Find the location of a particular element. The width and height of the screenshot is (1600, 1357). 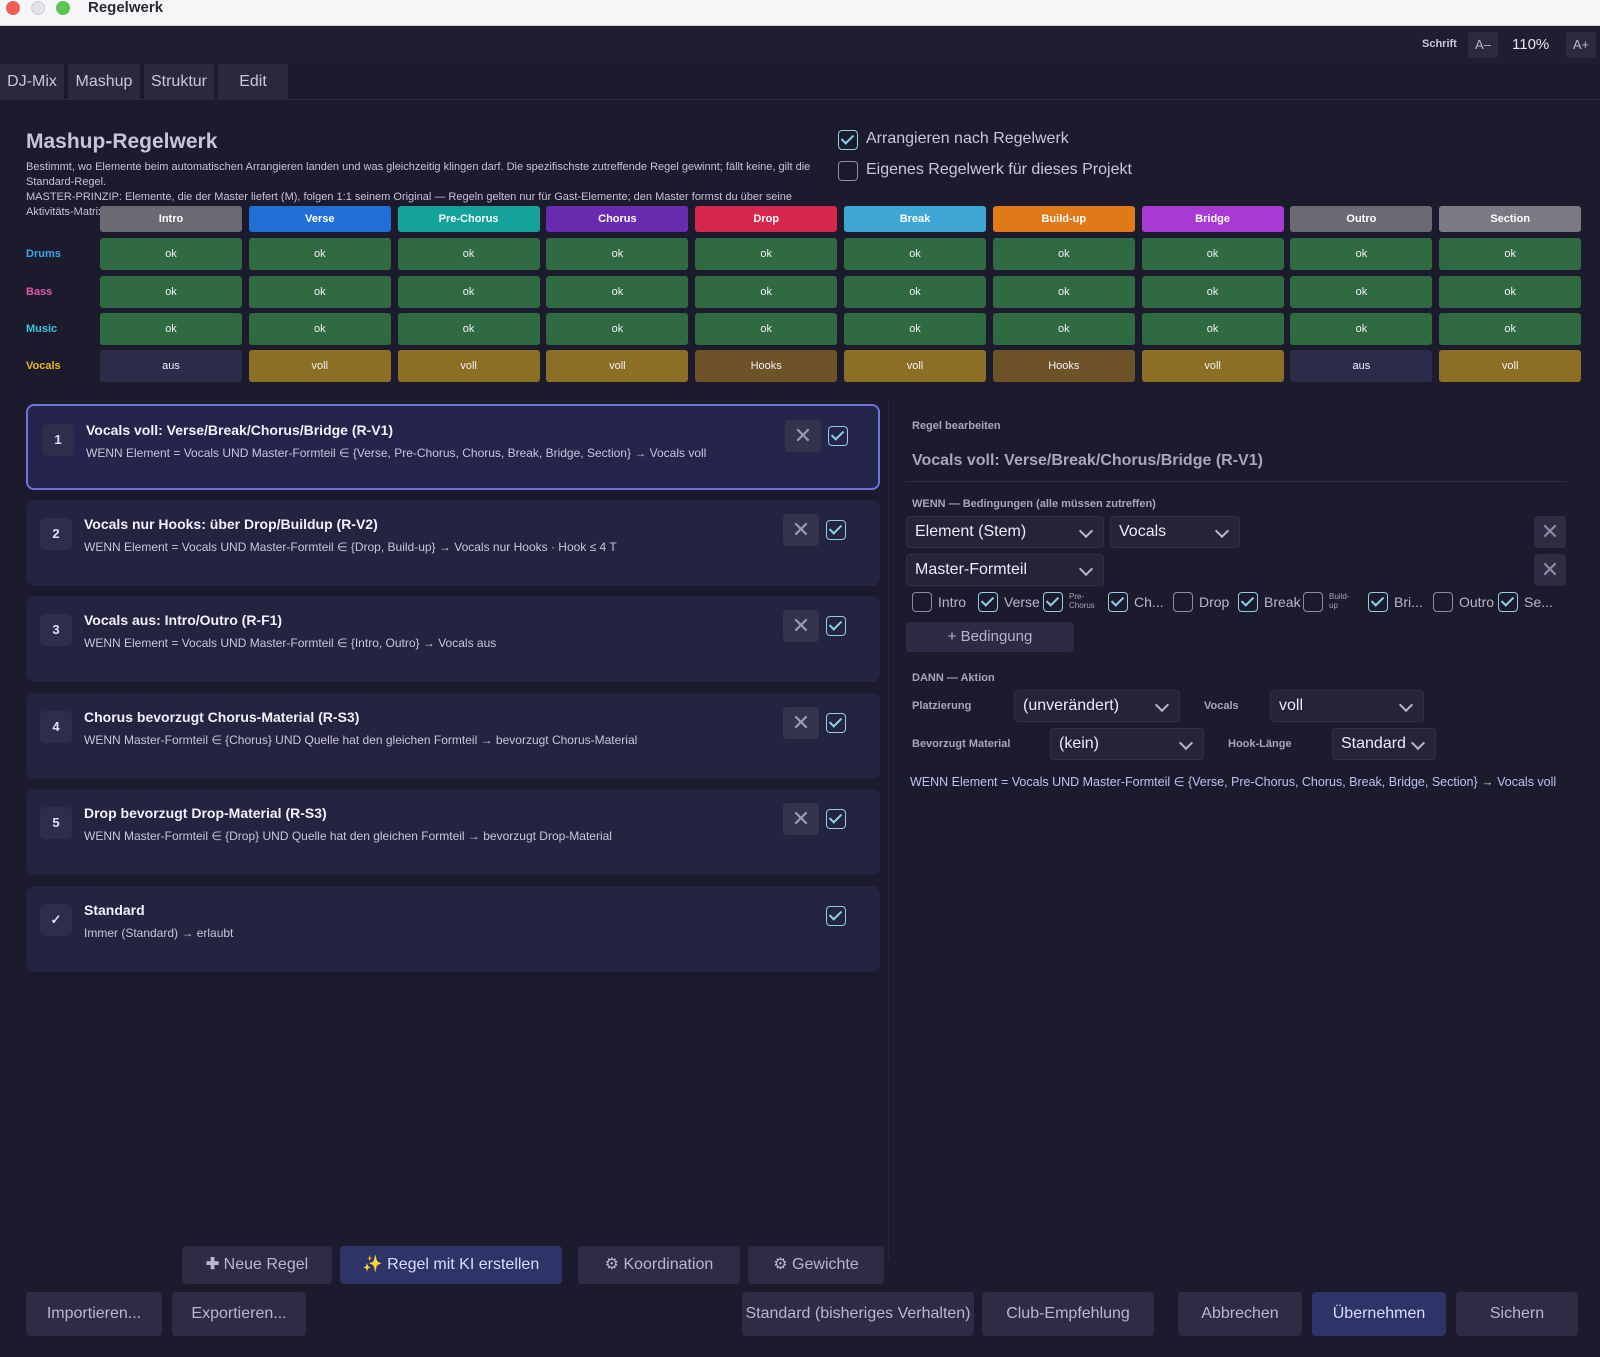

material-select: (kein) is located at coordinates (1127, 744).